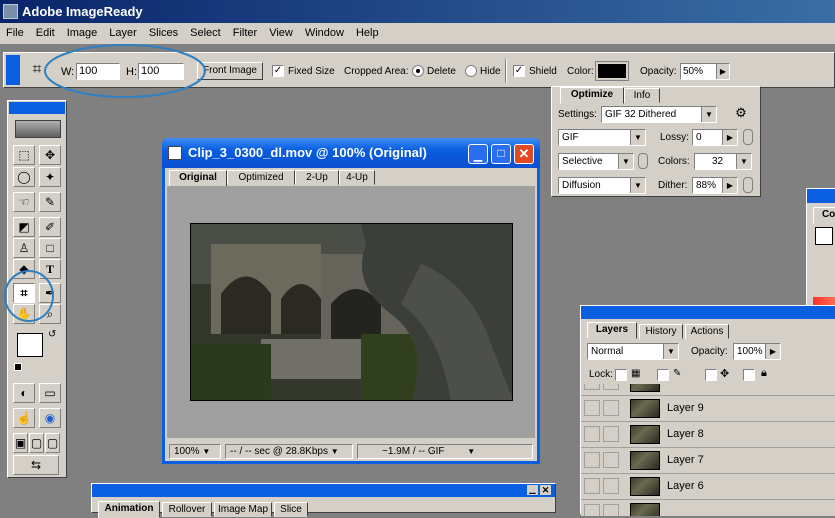 The width and height of the screenshot is (835, 518). Describe the element at coordinates (663, 375) in the screenshot. I see `lock-image-checkbox` at that location.